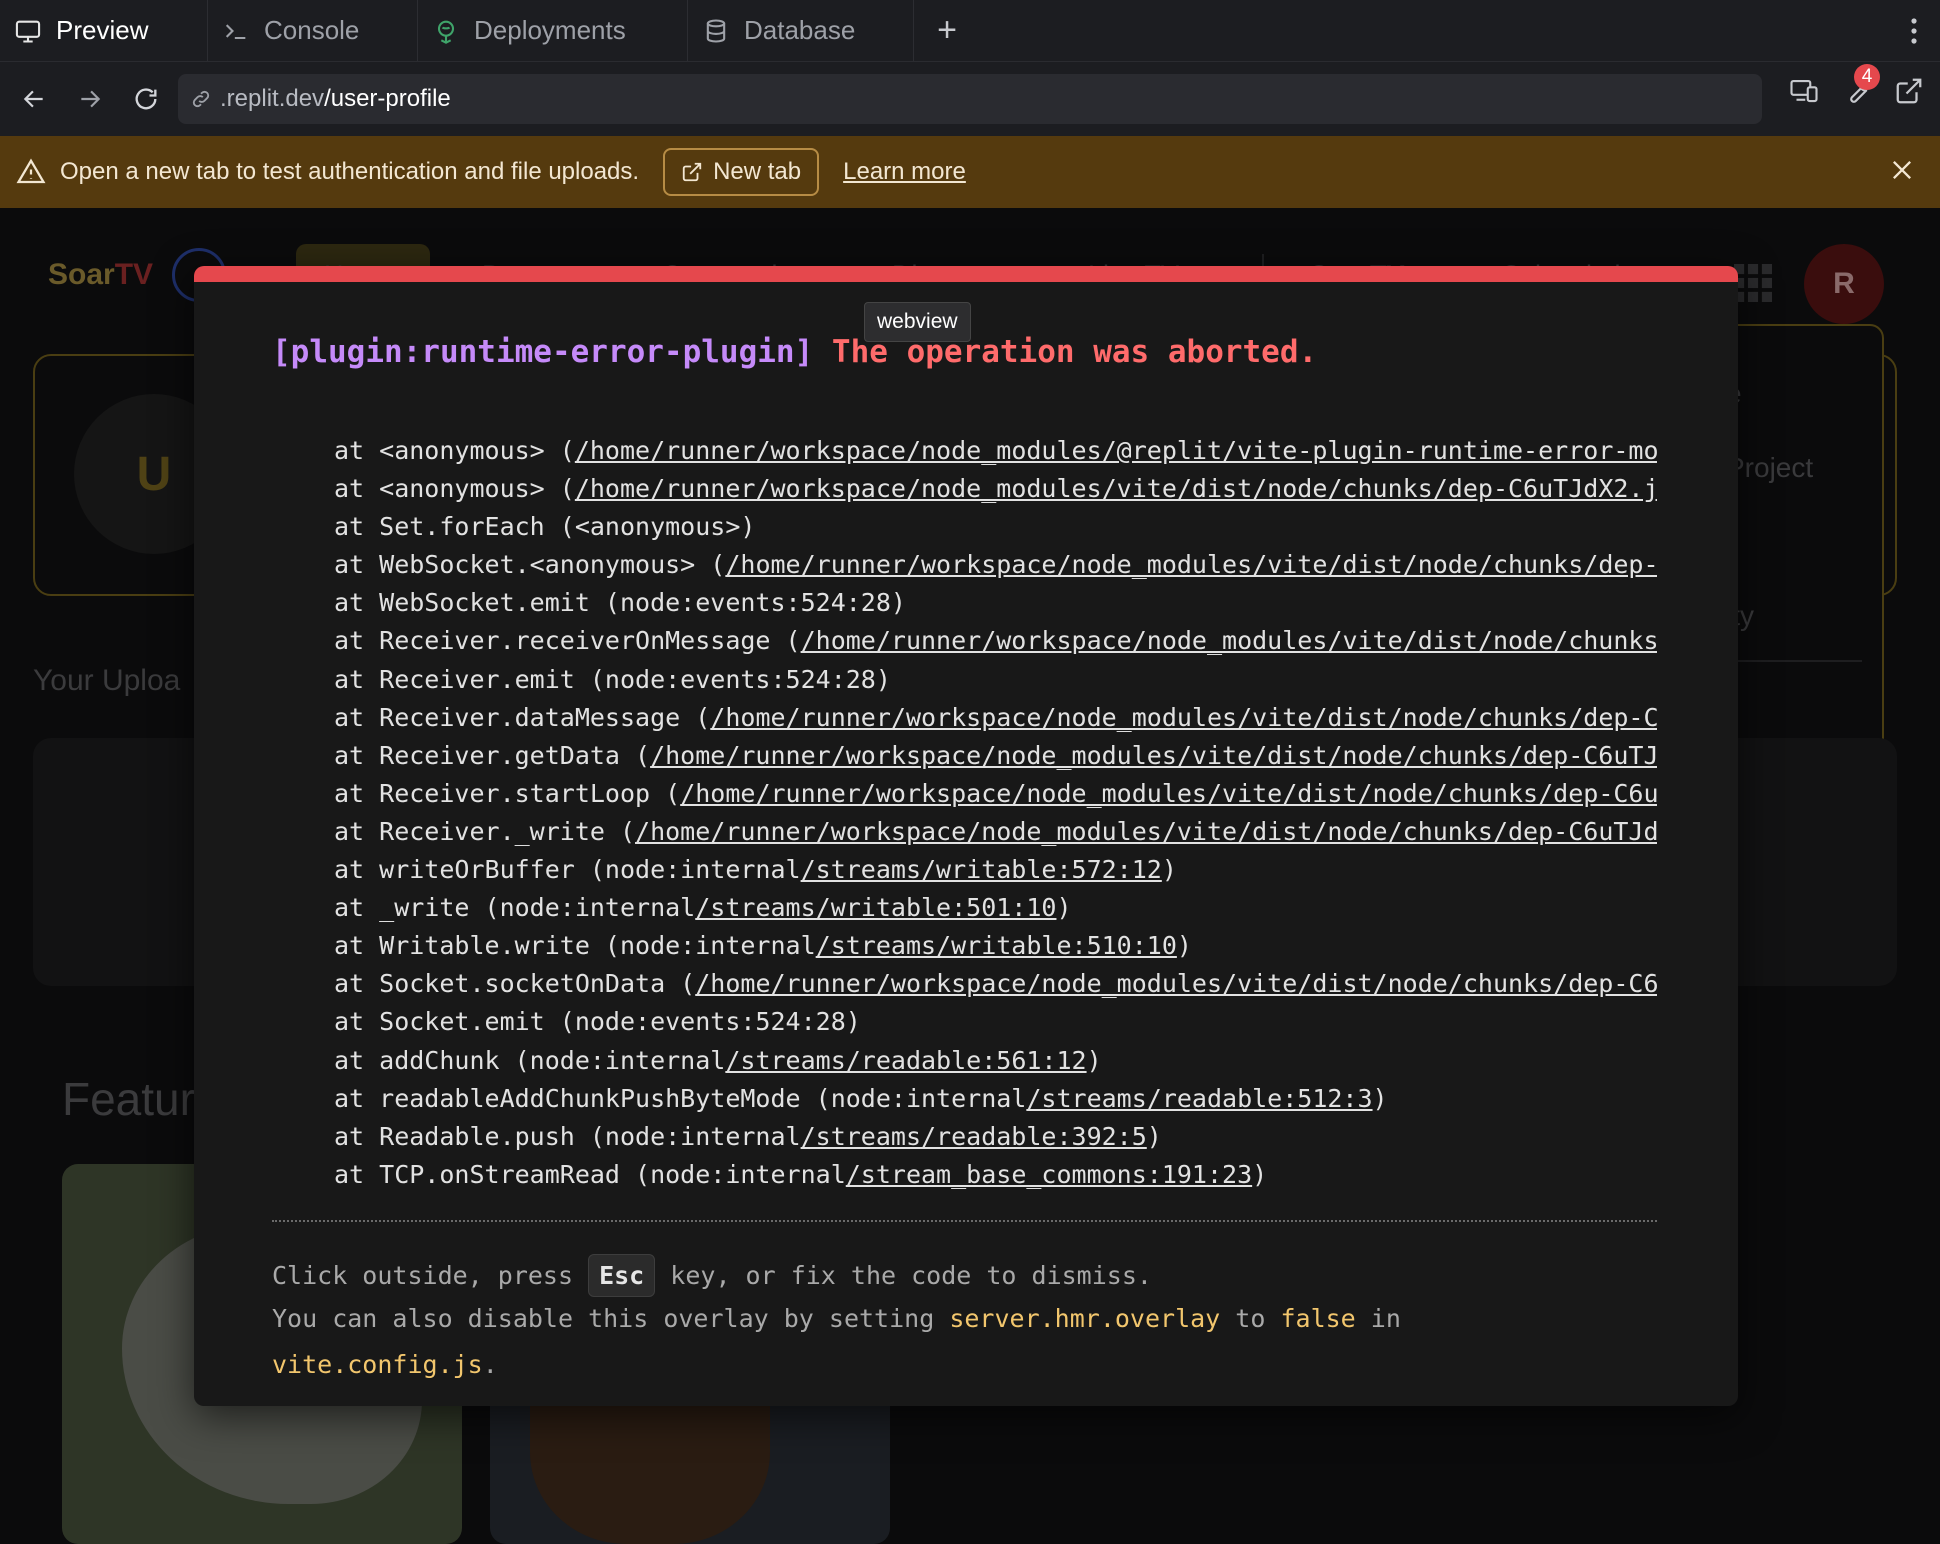 The image size is (1940, 1544). I want to click on database-icon, so click(716, 30).